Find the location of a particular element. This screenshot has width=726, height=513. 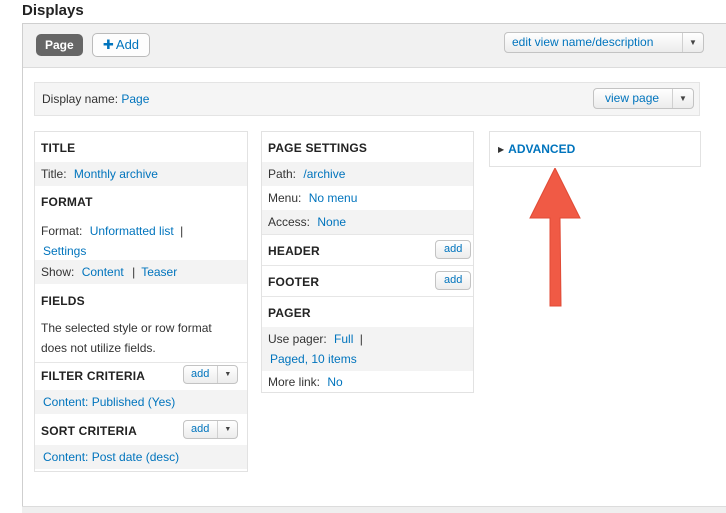

menu-value-link: No menu is located at coordinates (333, 198).